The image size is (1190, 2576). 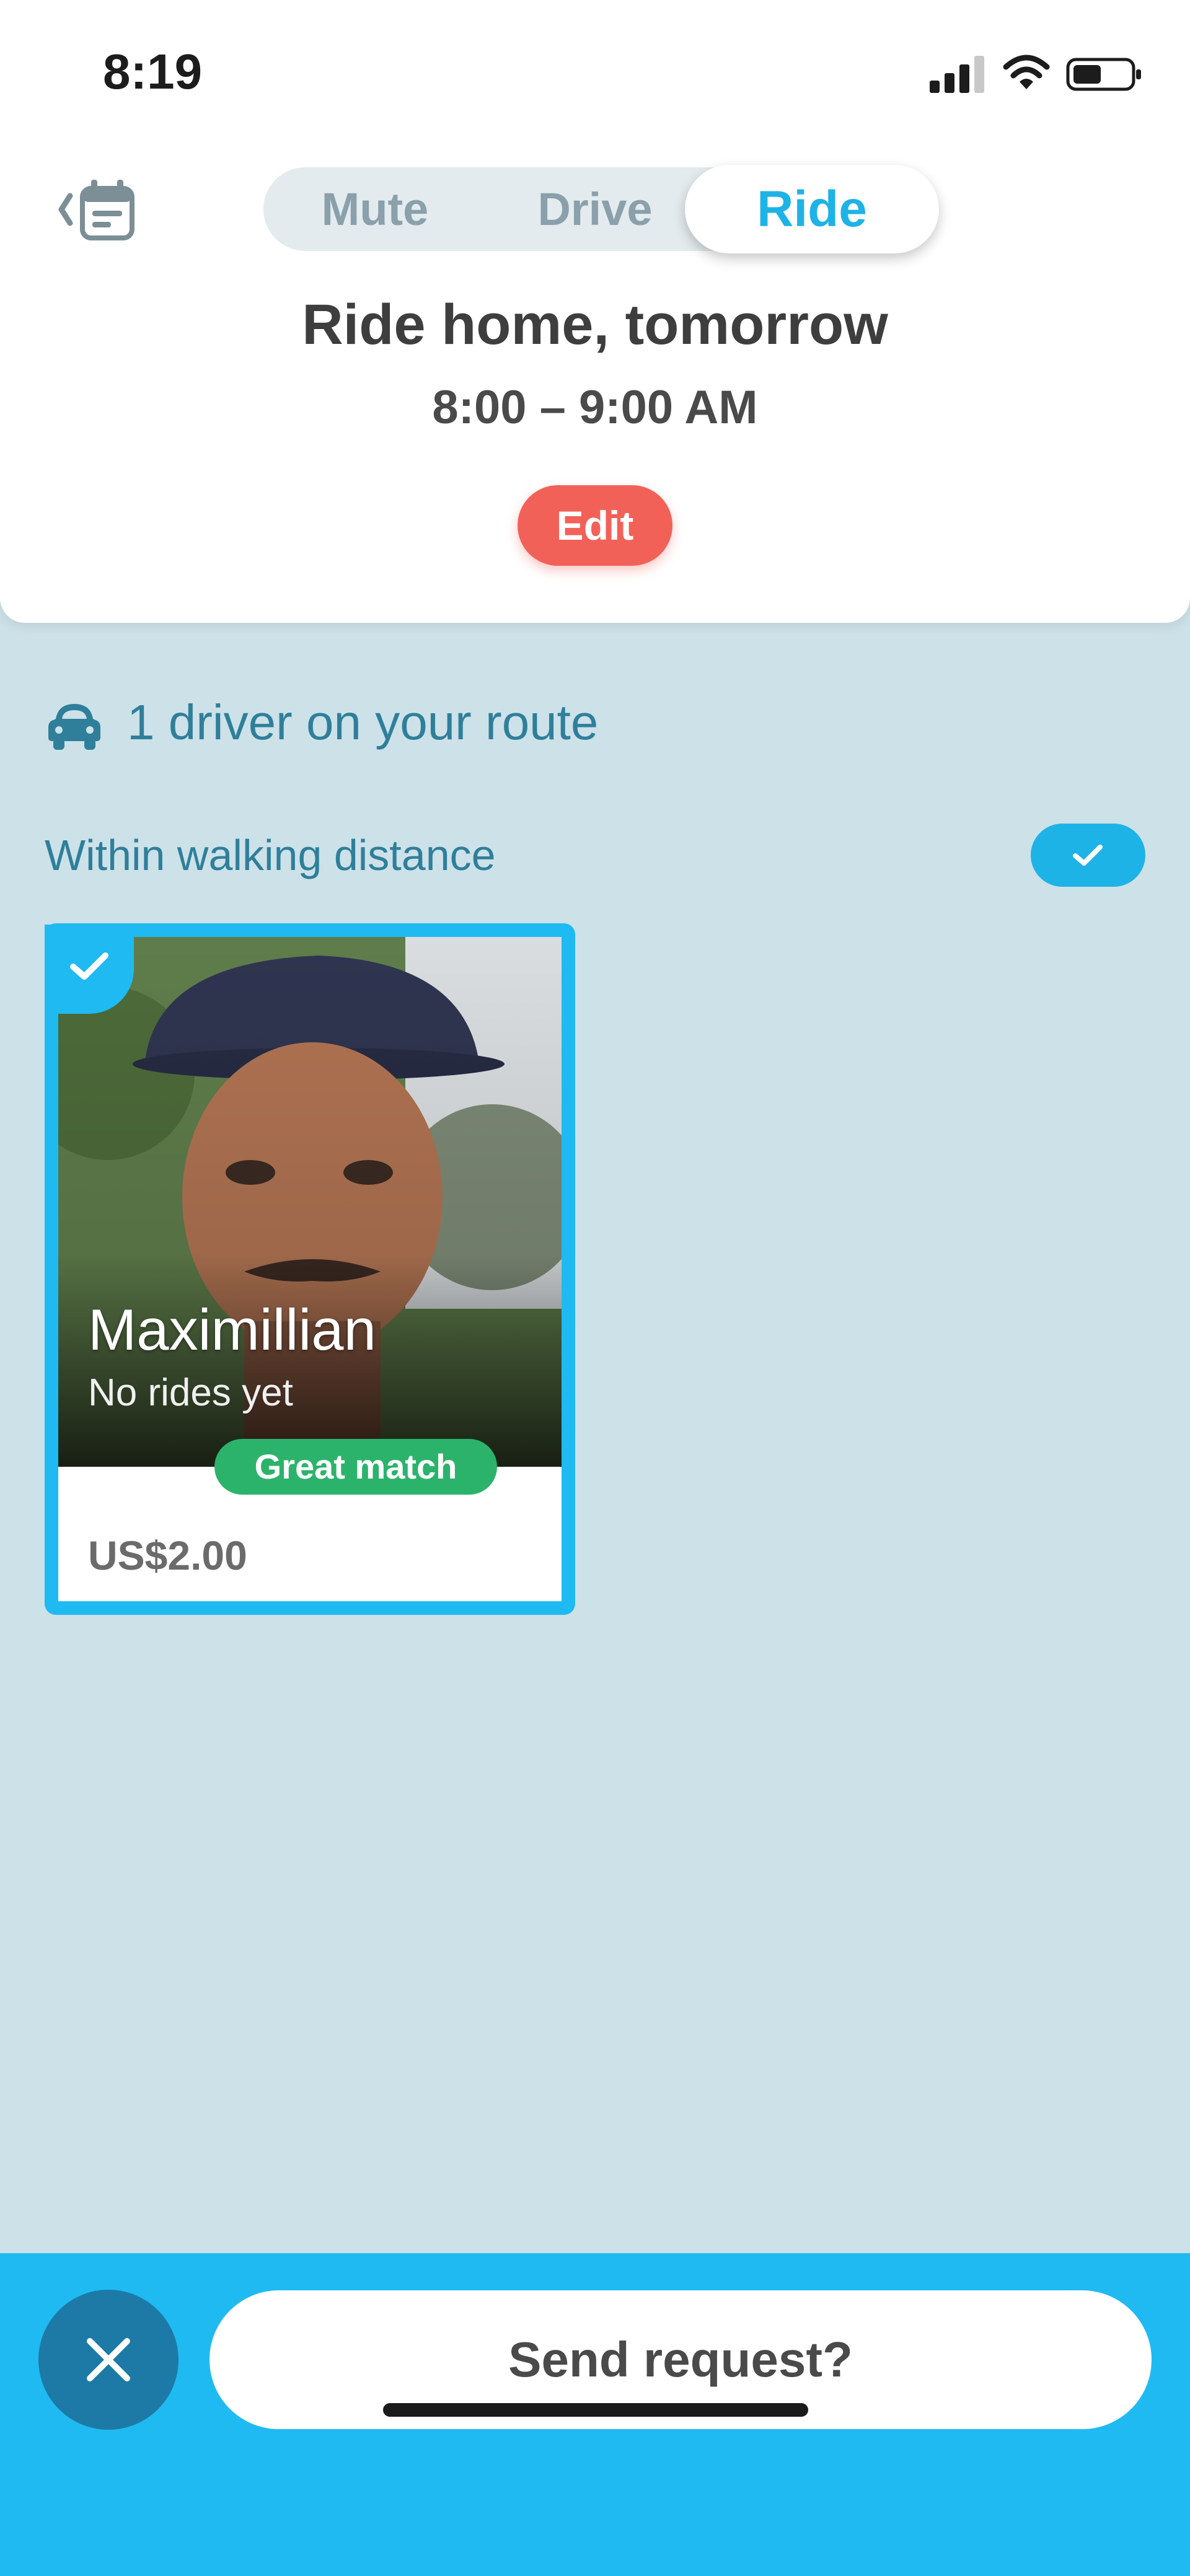 I want to click on match-badge: Great match, so click(x=355, y=1467).